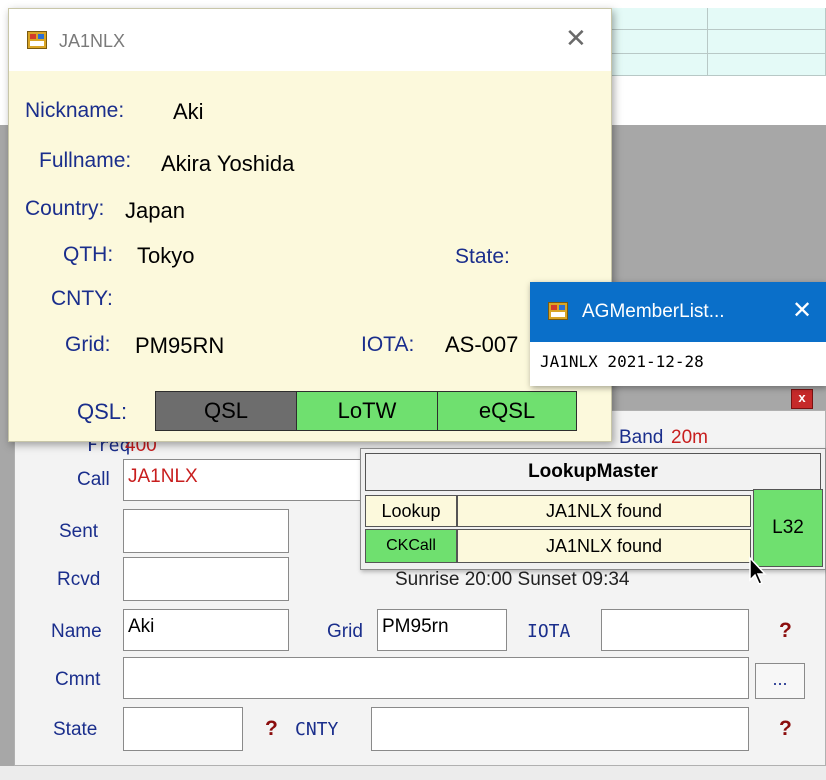 This screenshot has height=780, width=826. I want to click on cnty-help-button: ?, so click(785, 729).